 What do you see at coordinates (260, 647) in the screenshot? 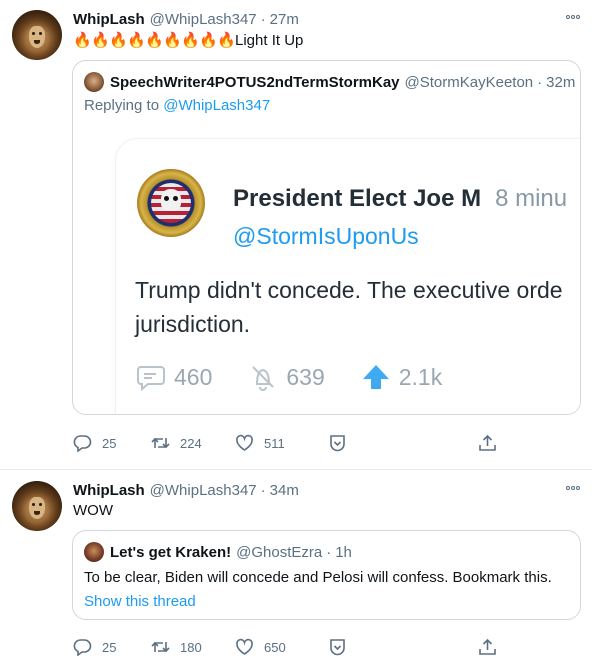
I see `like-button: 650` at bounding box center [260, 647].